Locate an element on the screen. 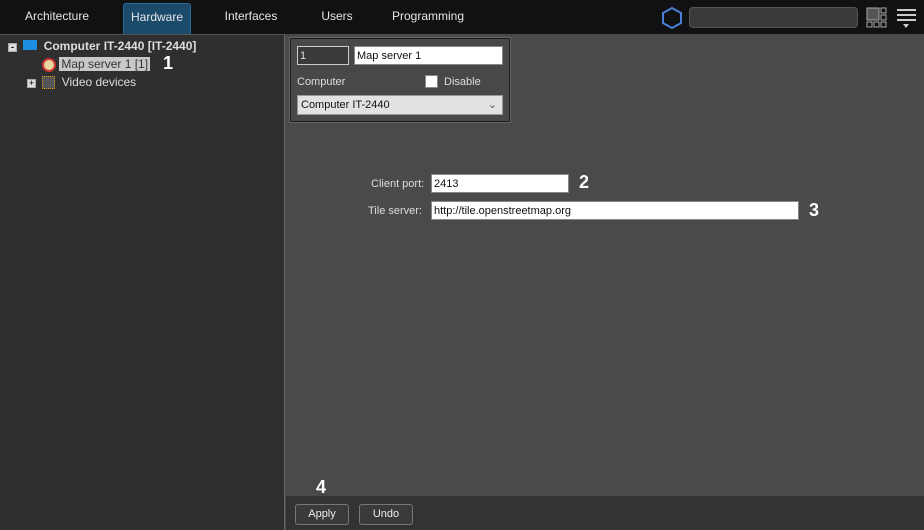 This screenshot has height=530, width=924. disable-label: Disable is located at coordinates (462, 82).